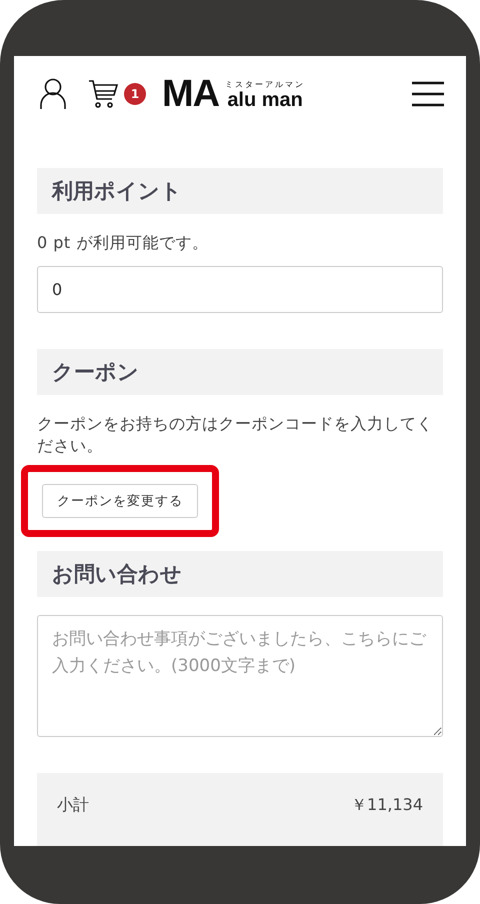 This screenshot has width=480, height=904. I want to click on section-heading: 利用ポイント, so click(240, 191).